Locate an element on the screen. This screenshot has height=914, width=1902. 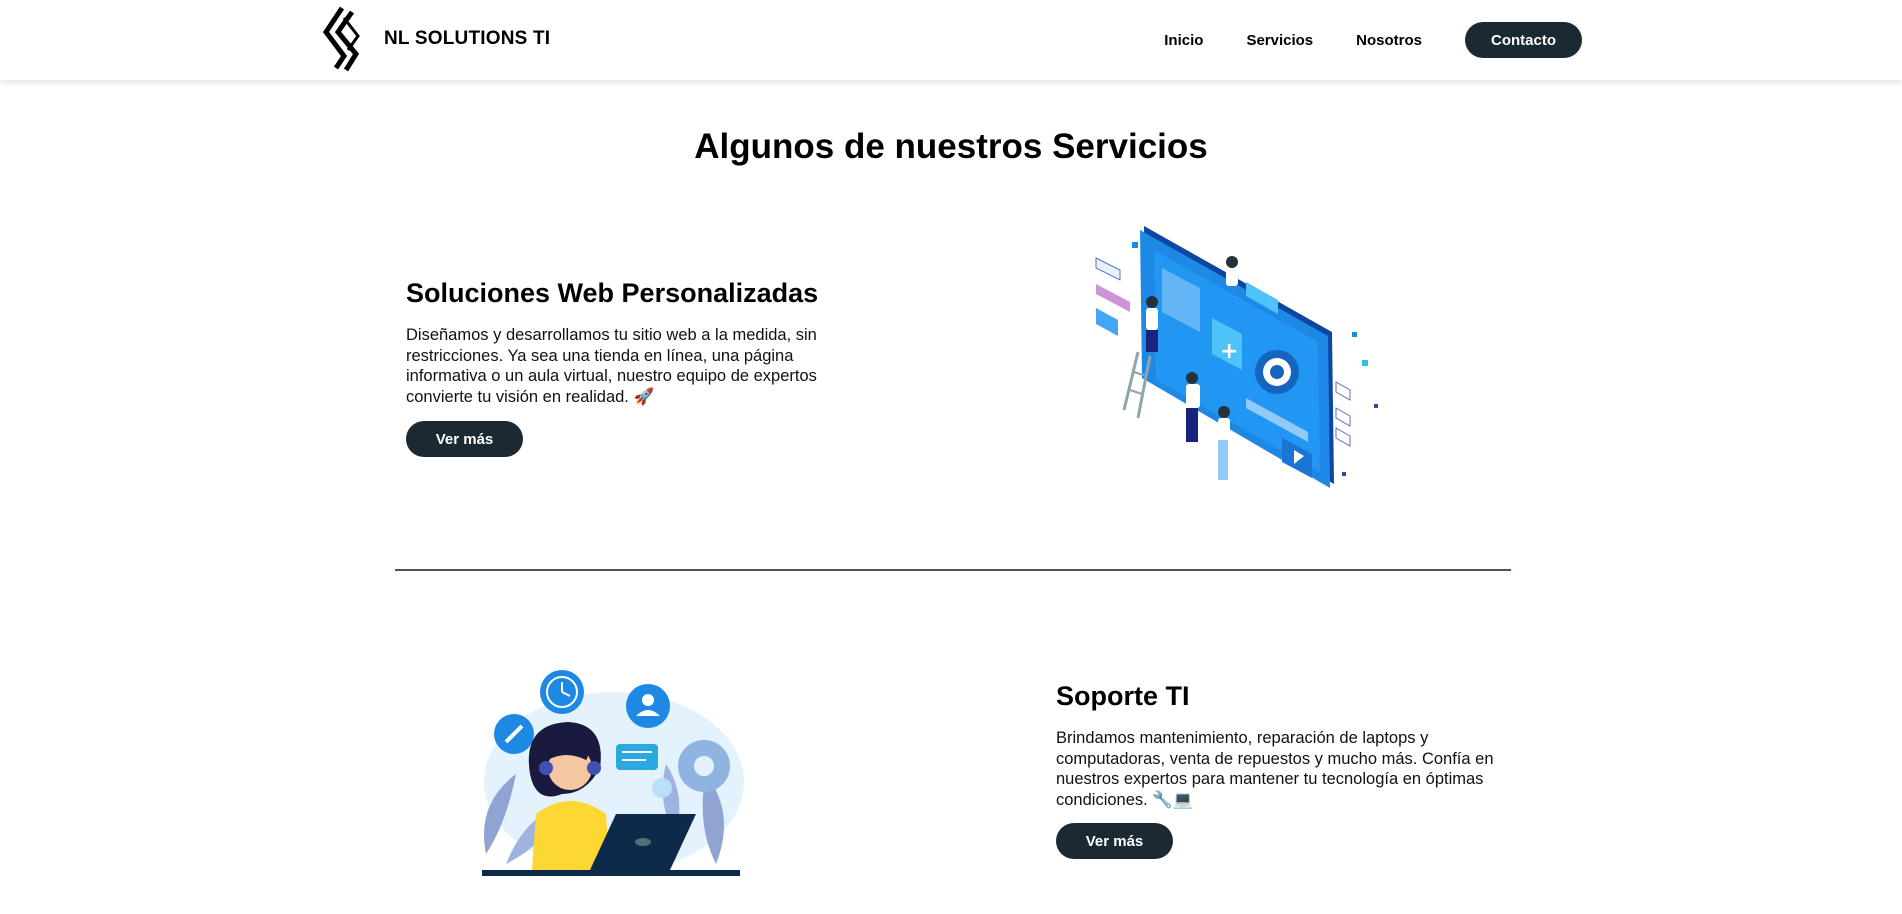
brand-name: NL SOLUTIONS TI is located at coordinates (467, 38).